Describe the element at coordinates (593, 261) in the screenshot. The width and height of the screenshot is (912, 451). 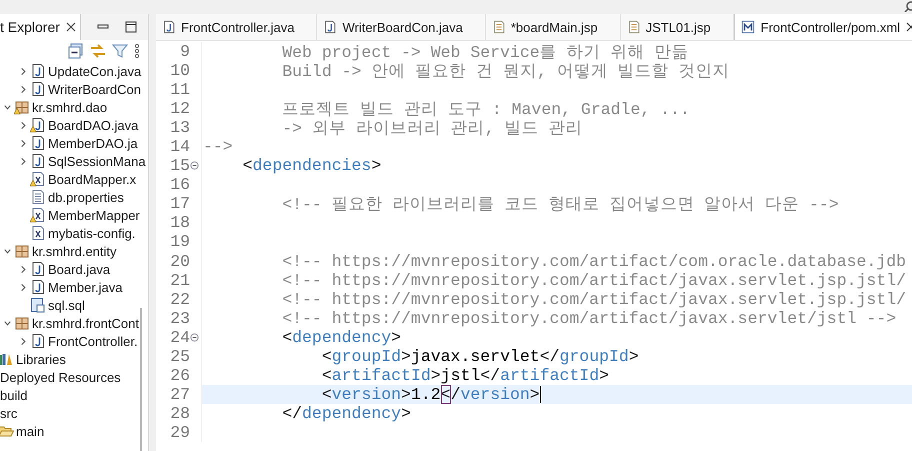
I see `code-line: <!-- https://mvnrepository.com/artifact/com.oracle.database.jdb` at that location.